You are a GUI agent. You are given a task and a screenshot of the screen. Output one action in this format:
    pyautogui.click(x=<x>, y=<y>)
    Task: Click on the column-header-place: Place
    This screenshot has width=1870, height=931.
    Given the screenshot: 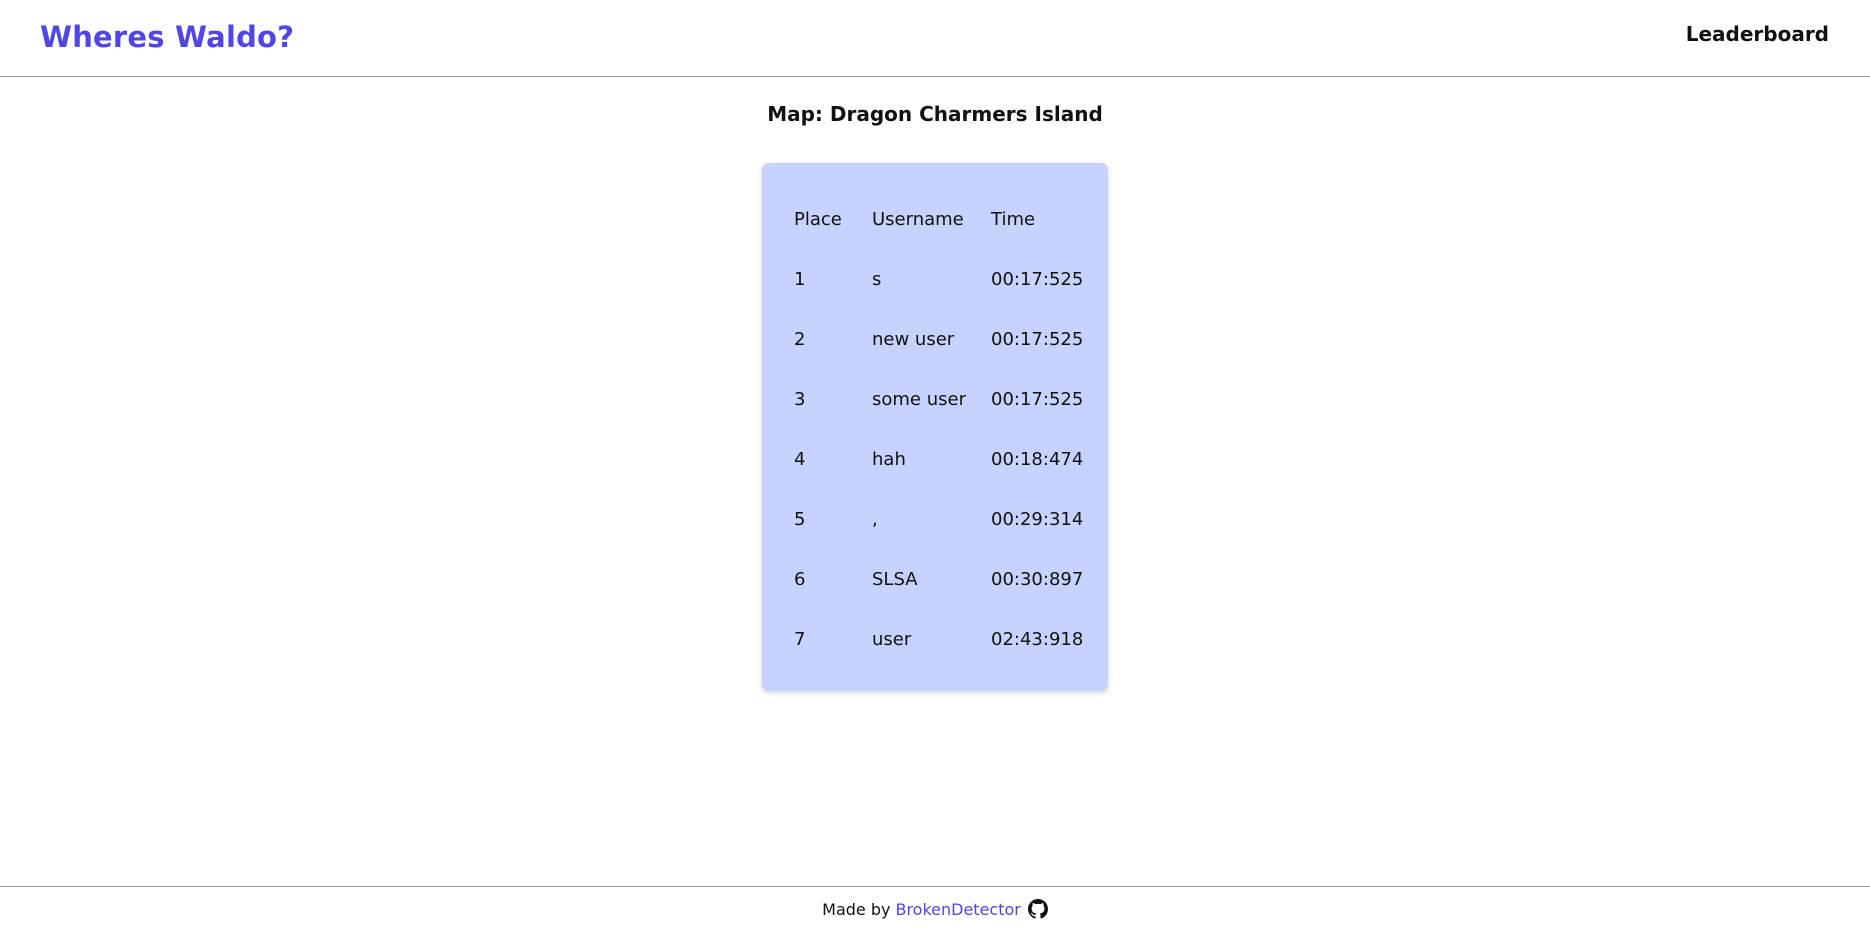 What is the action you would take?
    pyautogui.click(x=818, y=219)
    